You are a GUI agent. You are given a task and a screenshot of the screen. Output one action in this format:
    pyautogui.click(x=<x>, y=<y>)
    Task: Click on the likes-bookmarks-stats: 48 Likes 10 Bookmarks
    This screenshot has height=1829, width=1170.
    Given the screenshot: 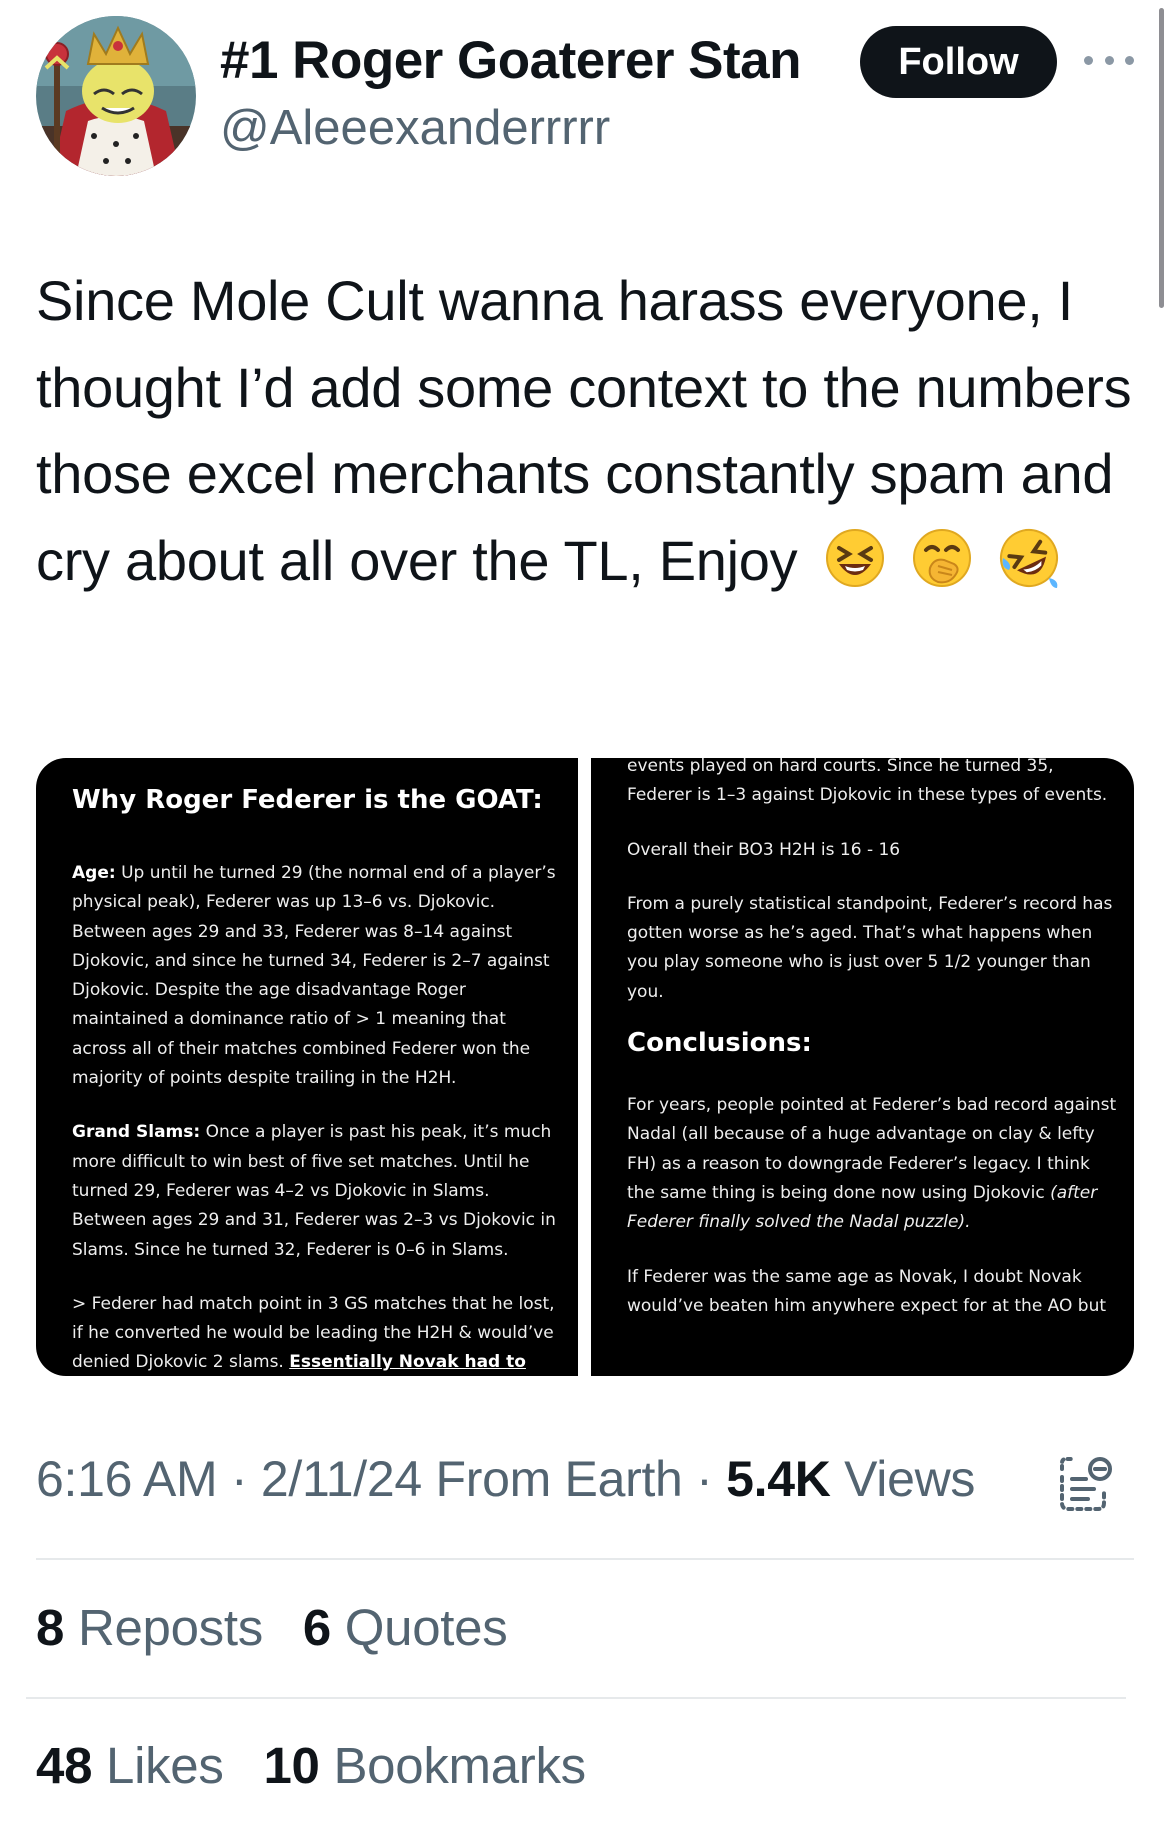 What is the action you would take?
    pyautogui.click(x=311, y=1765)
    